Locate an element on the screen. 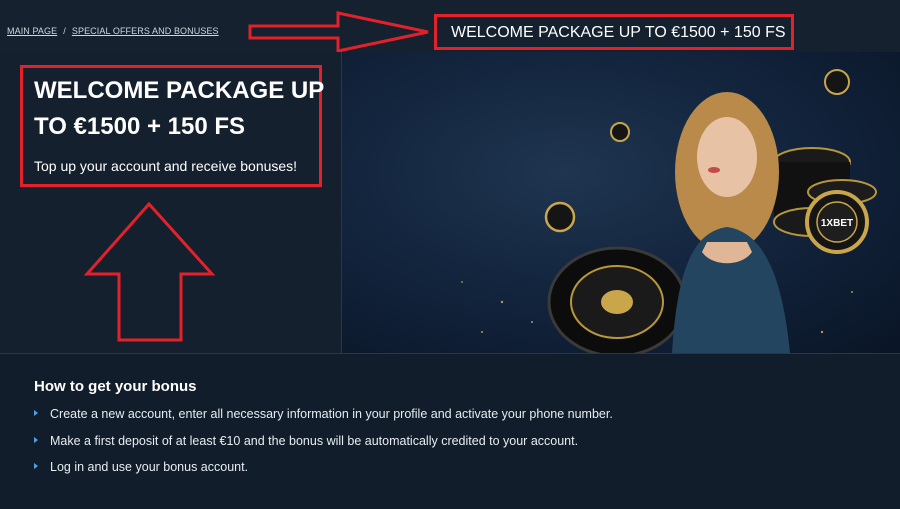  annotation-arrow-right is located at coordinates (338, 32).